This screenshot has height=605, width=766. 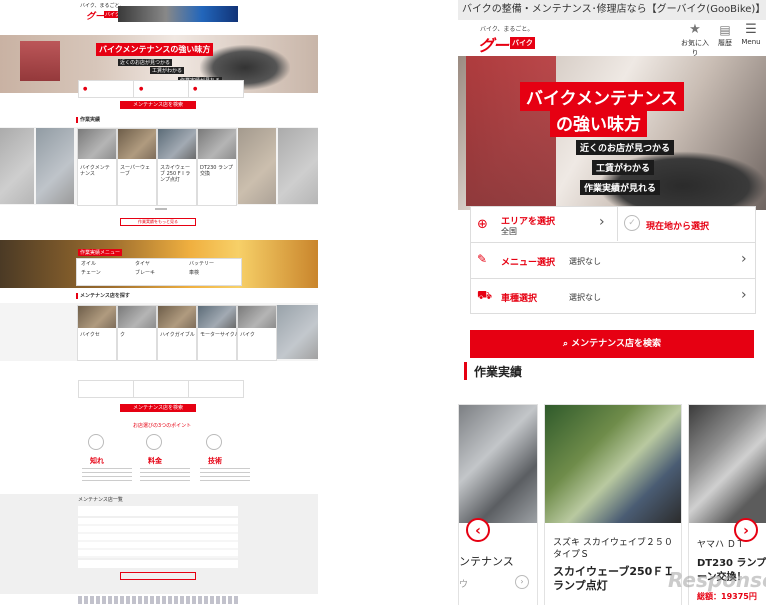 What do you see at coordinates (155, 461) in the screenshot?
I see `left-point-1: 料金` at bounding box center [155, 461].